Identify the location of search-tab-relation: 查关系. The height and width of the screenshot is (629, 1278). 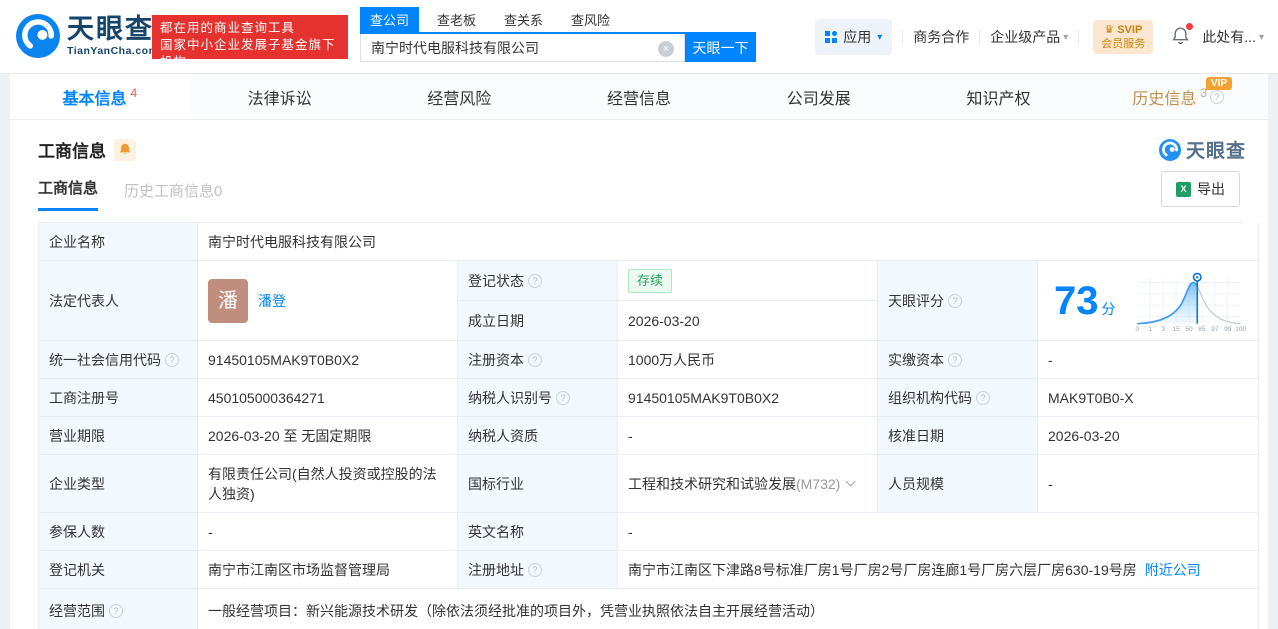
(523, 19).